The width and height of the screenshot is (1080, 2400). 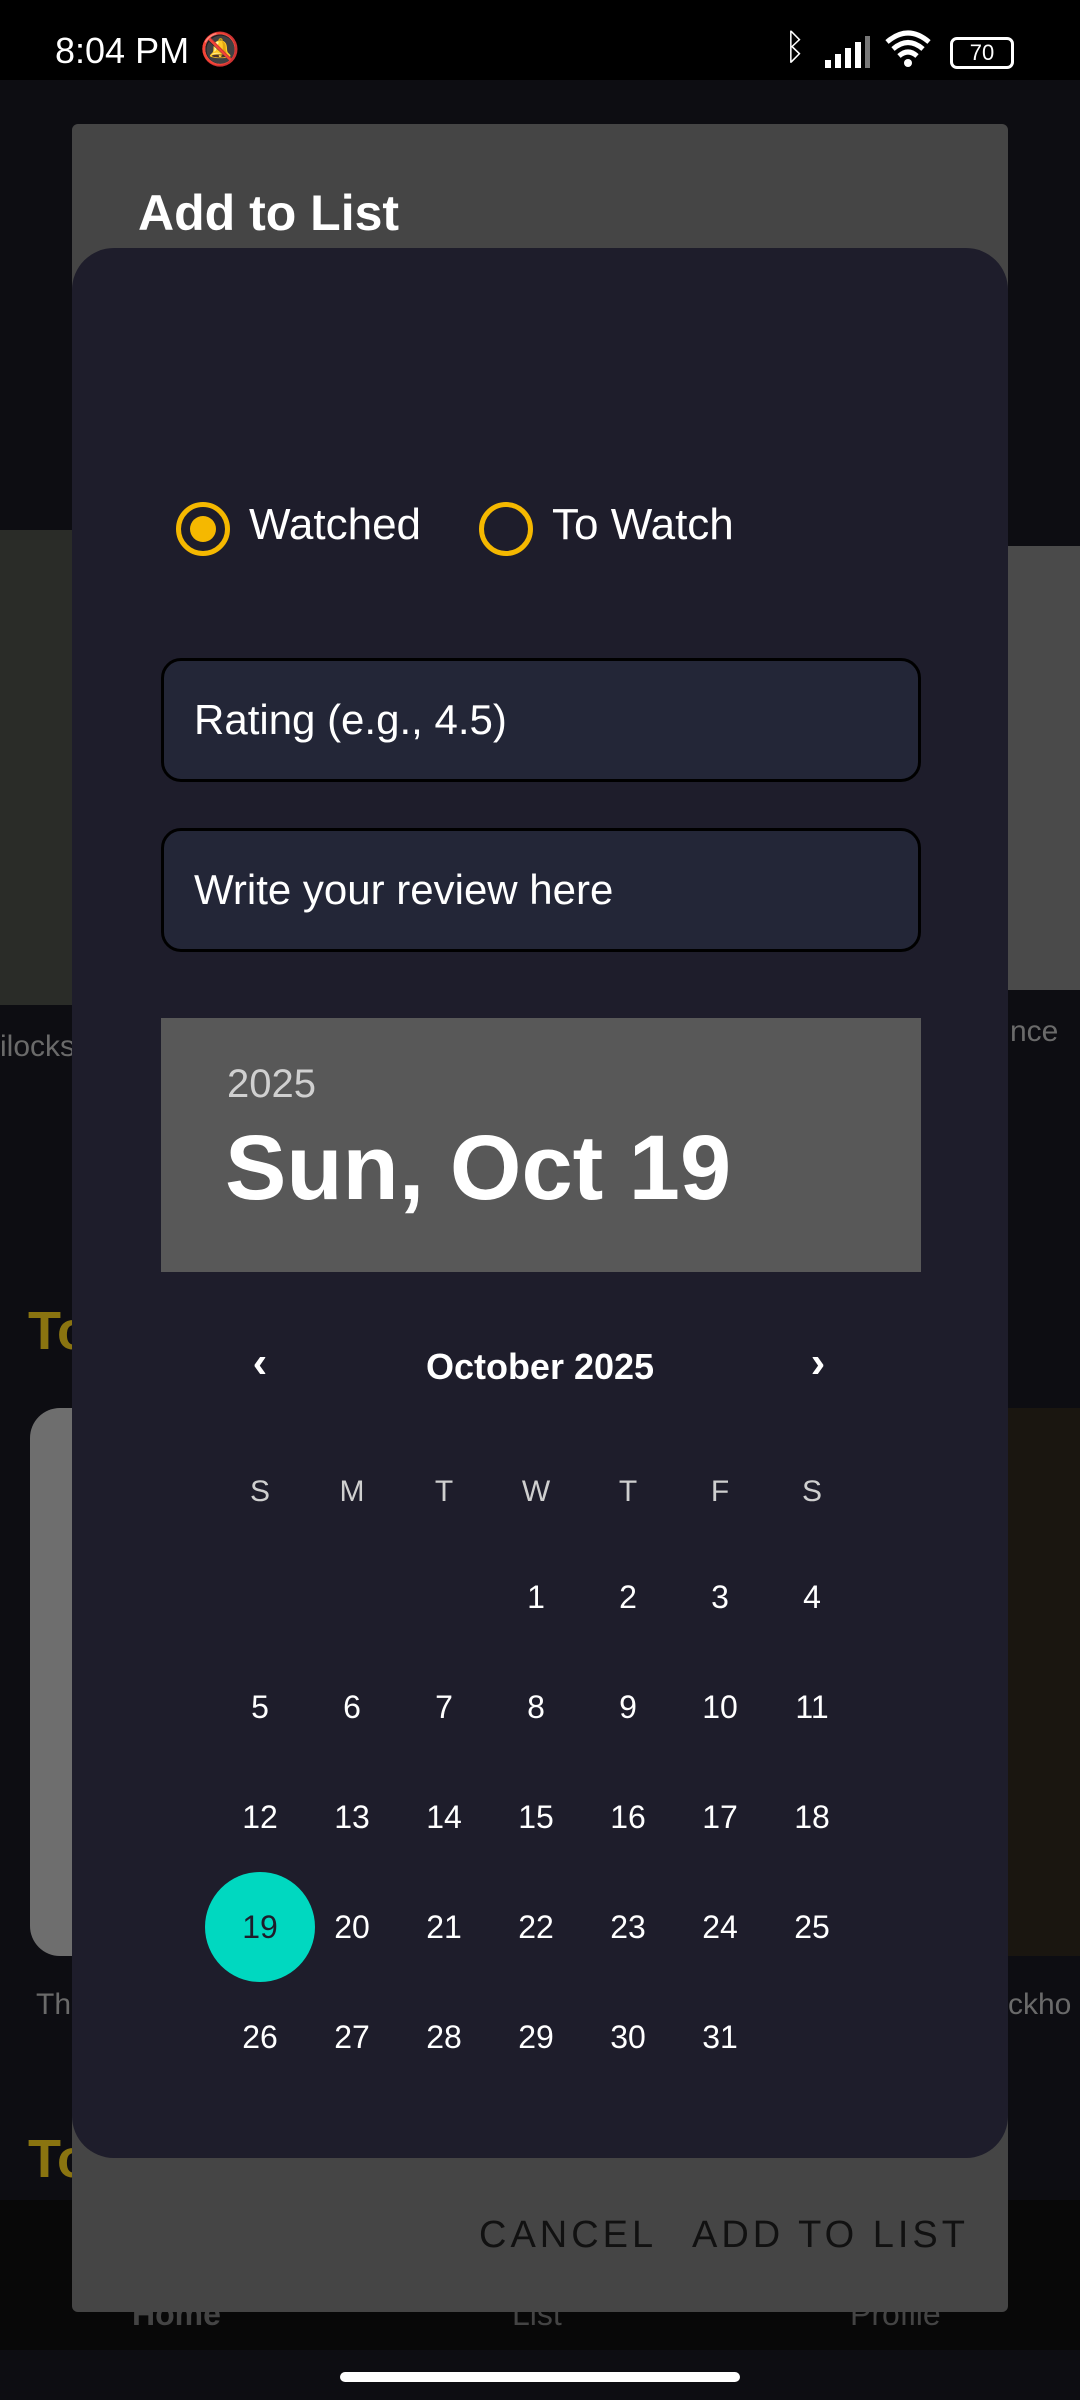 What do you see at coordinates (220, 49) in the screenshot?
I see `bell-off-icon: 🔕` at bounding box center [220, 49].